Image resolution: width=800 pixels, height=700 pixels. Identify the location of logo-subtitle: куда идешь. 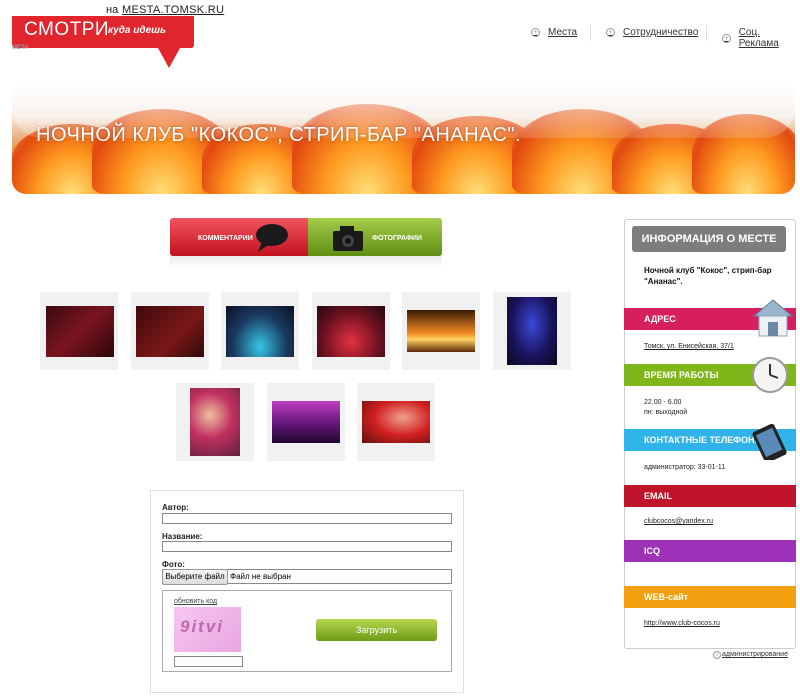
(137, 30).